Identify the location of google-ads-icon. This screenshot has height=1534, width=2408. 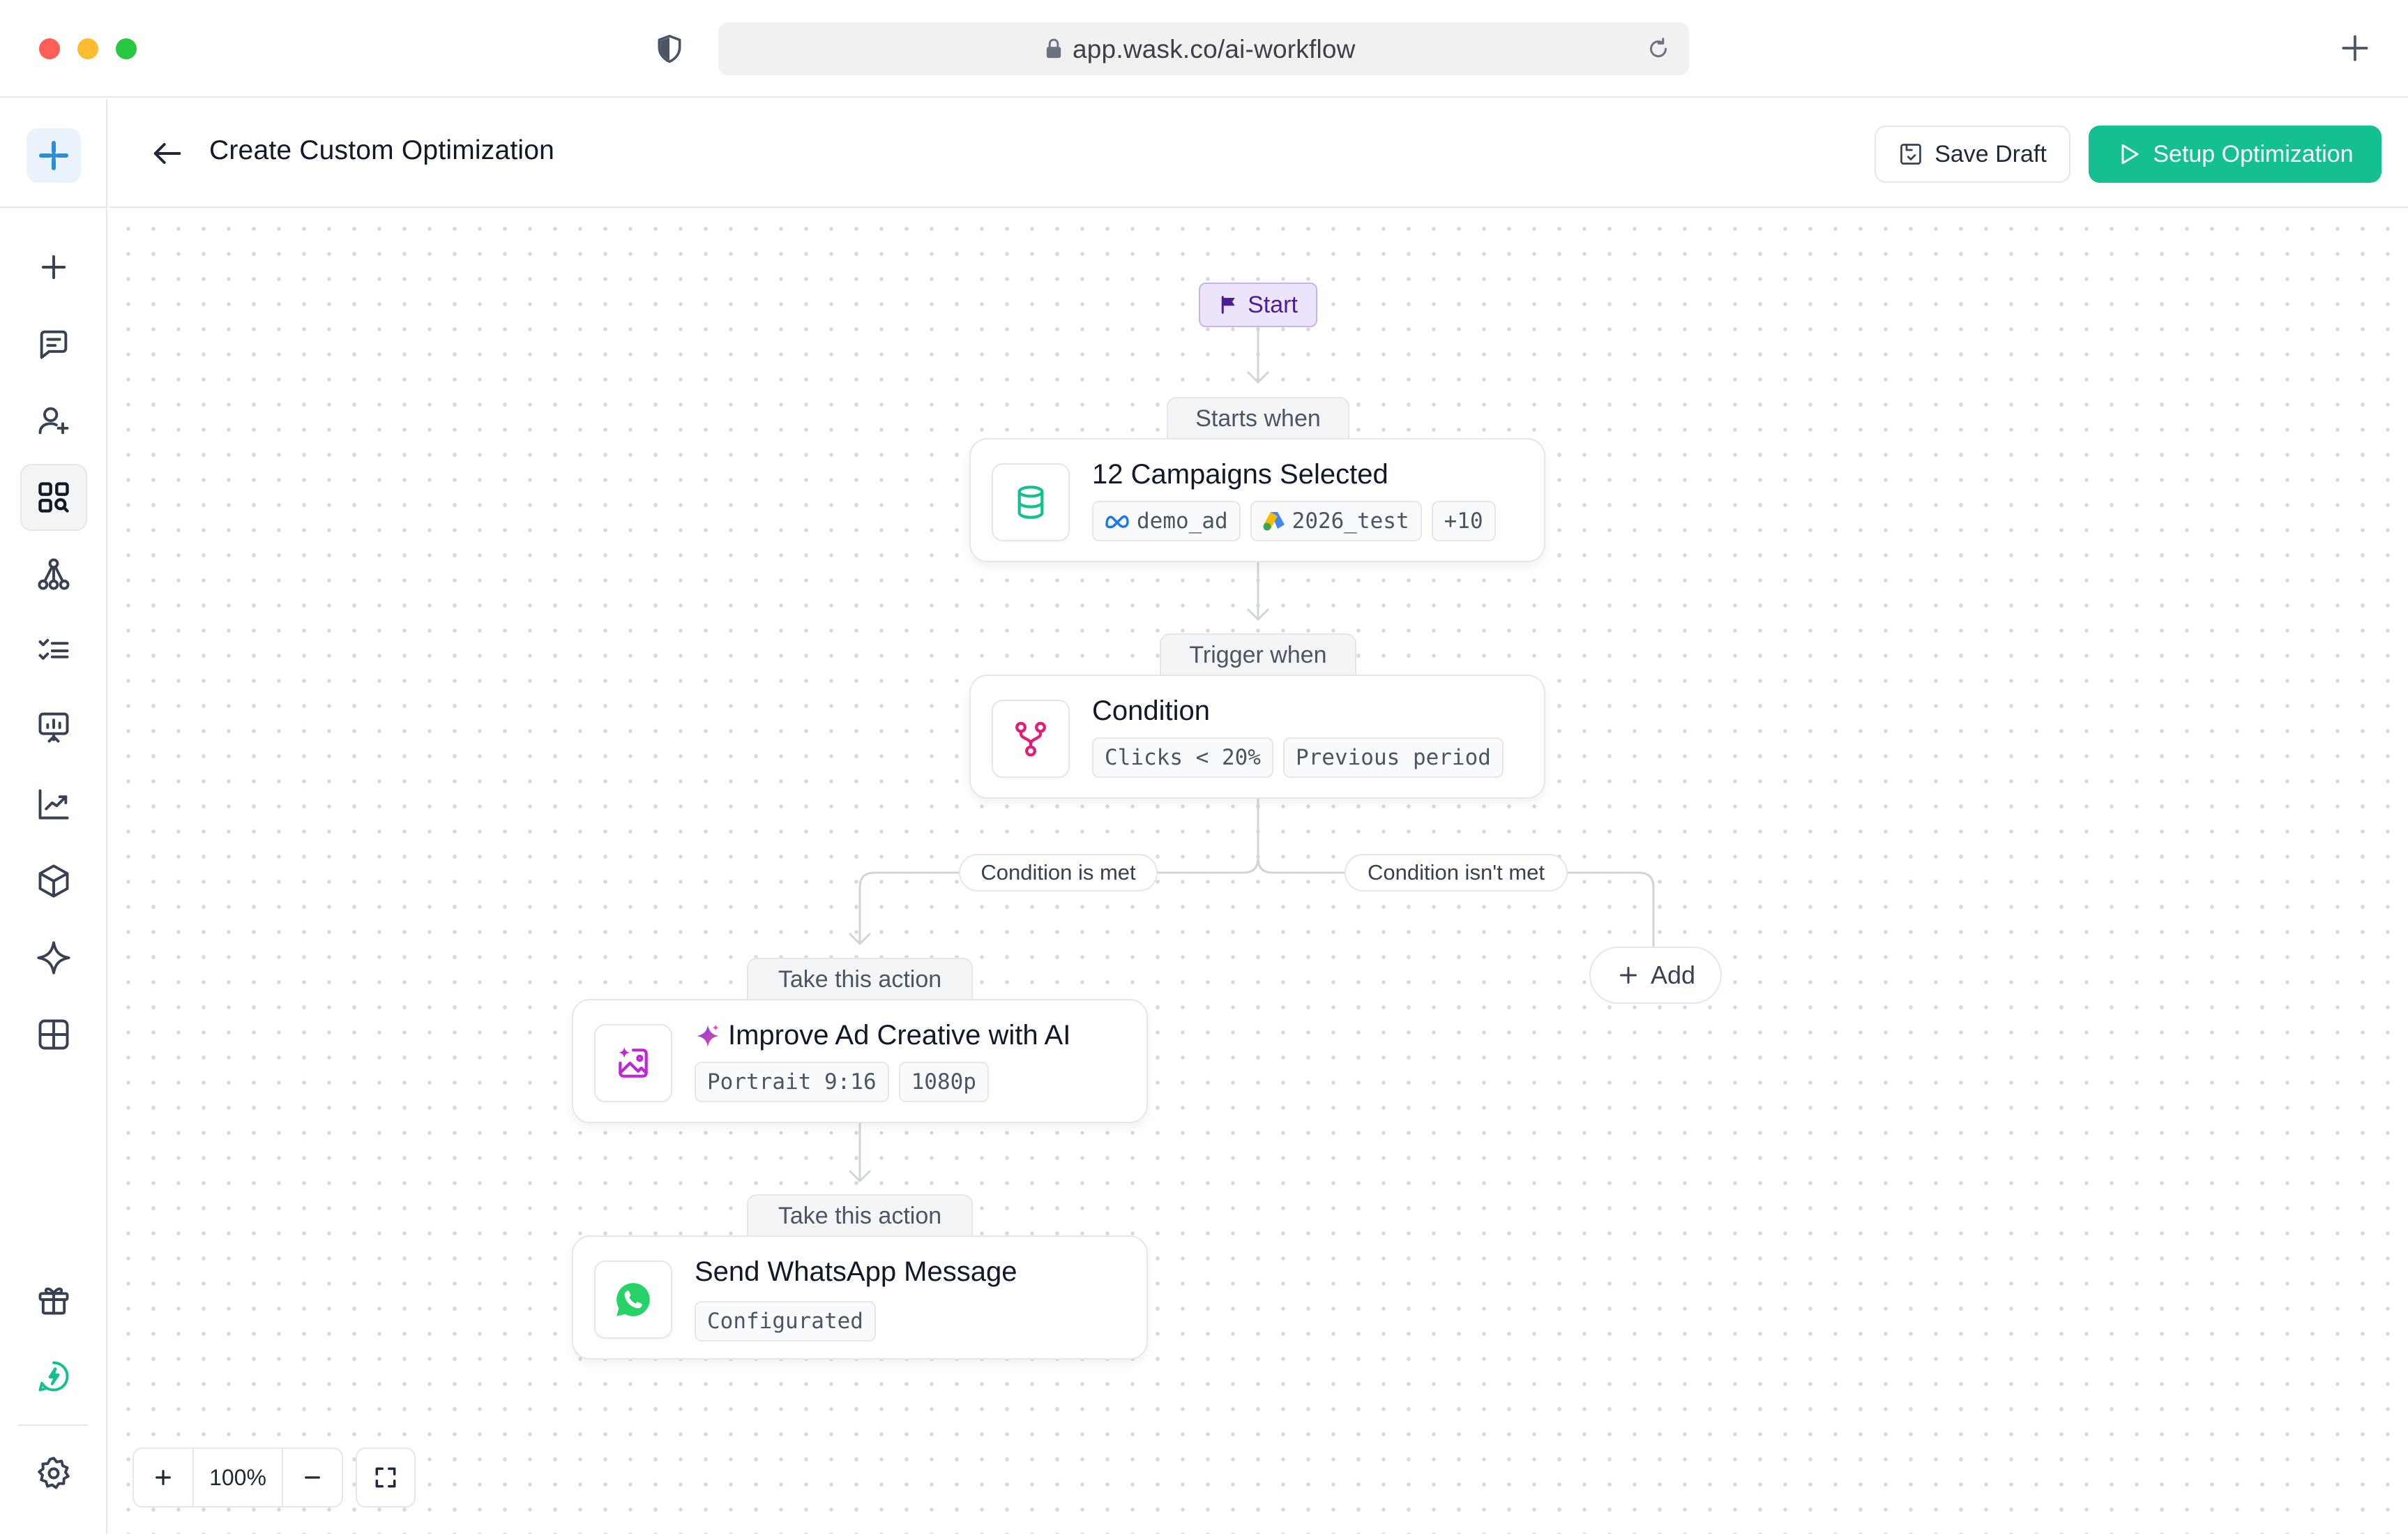
(1274, 521).